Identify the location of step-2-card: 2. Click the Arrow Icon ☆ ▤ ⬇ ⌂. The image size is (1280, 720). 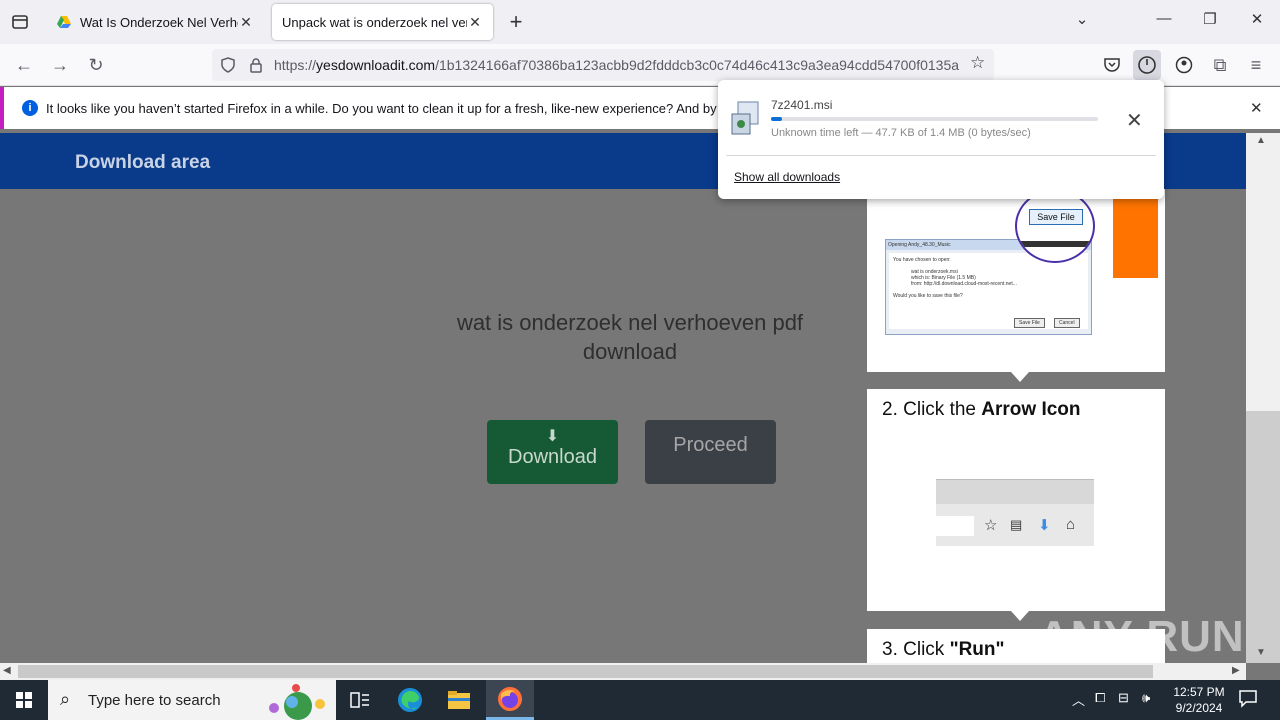
(1016, 500).